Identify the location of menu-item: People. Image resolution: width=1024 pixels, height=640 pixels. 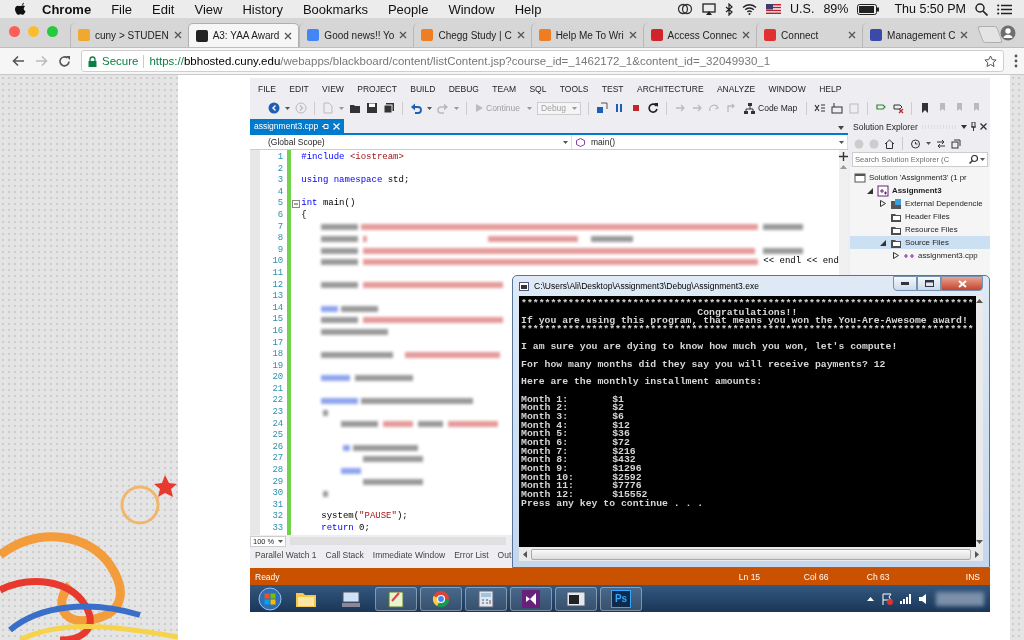
(408, 9).